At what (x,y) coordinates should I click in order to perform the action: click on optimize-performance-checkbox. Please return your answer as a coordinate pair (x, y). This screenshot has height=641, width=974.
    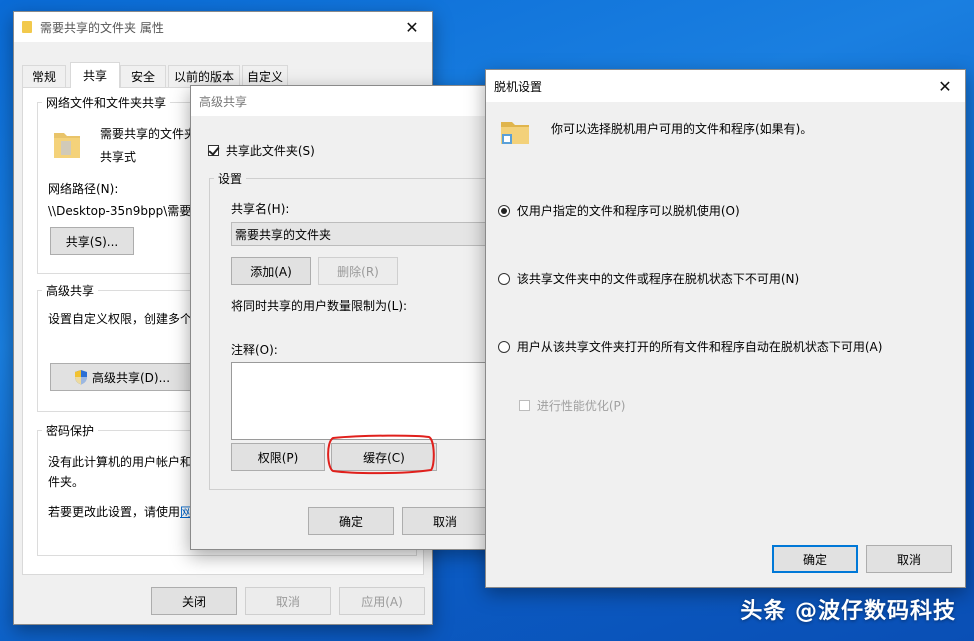
    Looking at the image, I should click on (524, 405).